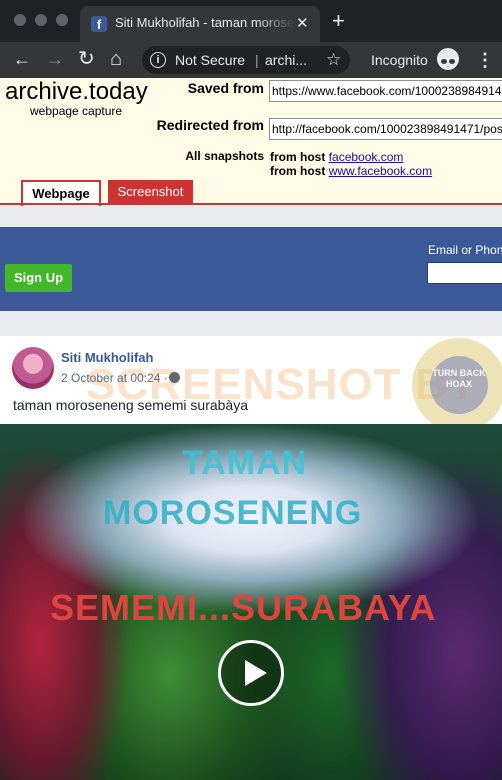 The width and height of the screenshot is (502, 780). What do you see at coordinates (210, 60) in the screenshot?
I see `not-secure-label: Not Secure` at bounding box center [210, 60].